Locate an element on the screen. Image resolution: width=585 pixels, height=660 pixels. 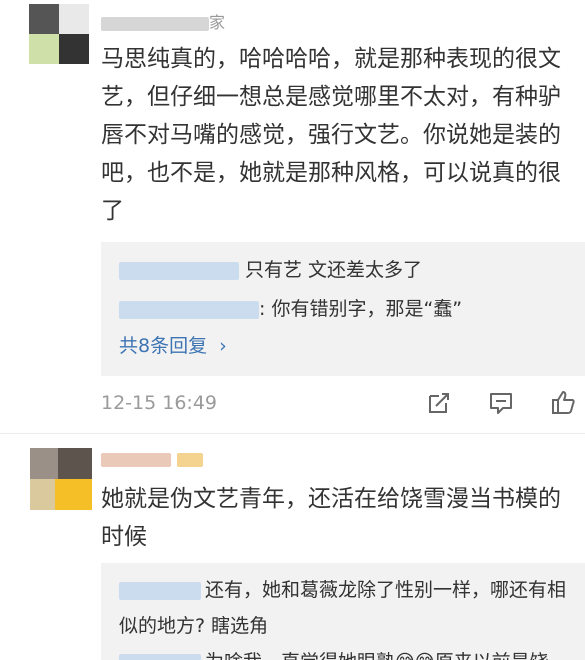
comment-divider is located at coordinates (292, 433).